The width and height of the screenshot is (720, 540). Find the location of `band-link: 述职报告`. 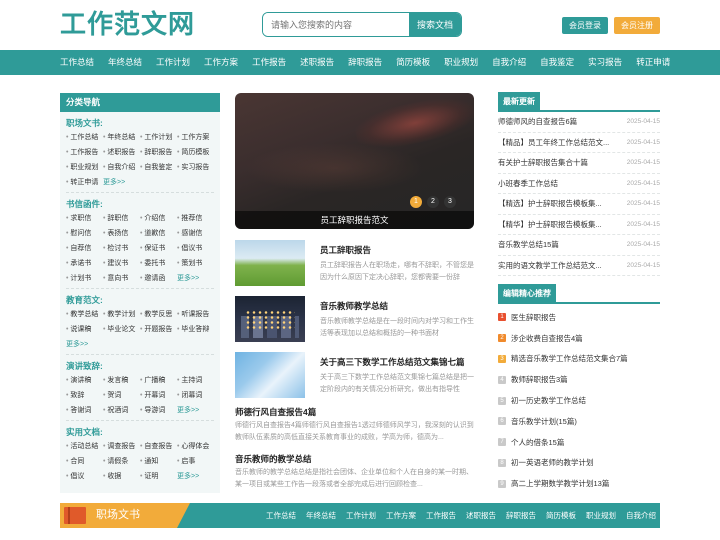

band-link: 述职报告 is located at coordinates (481, 515).